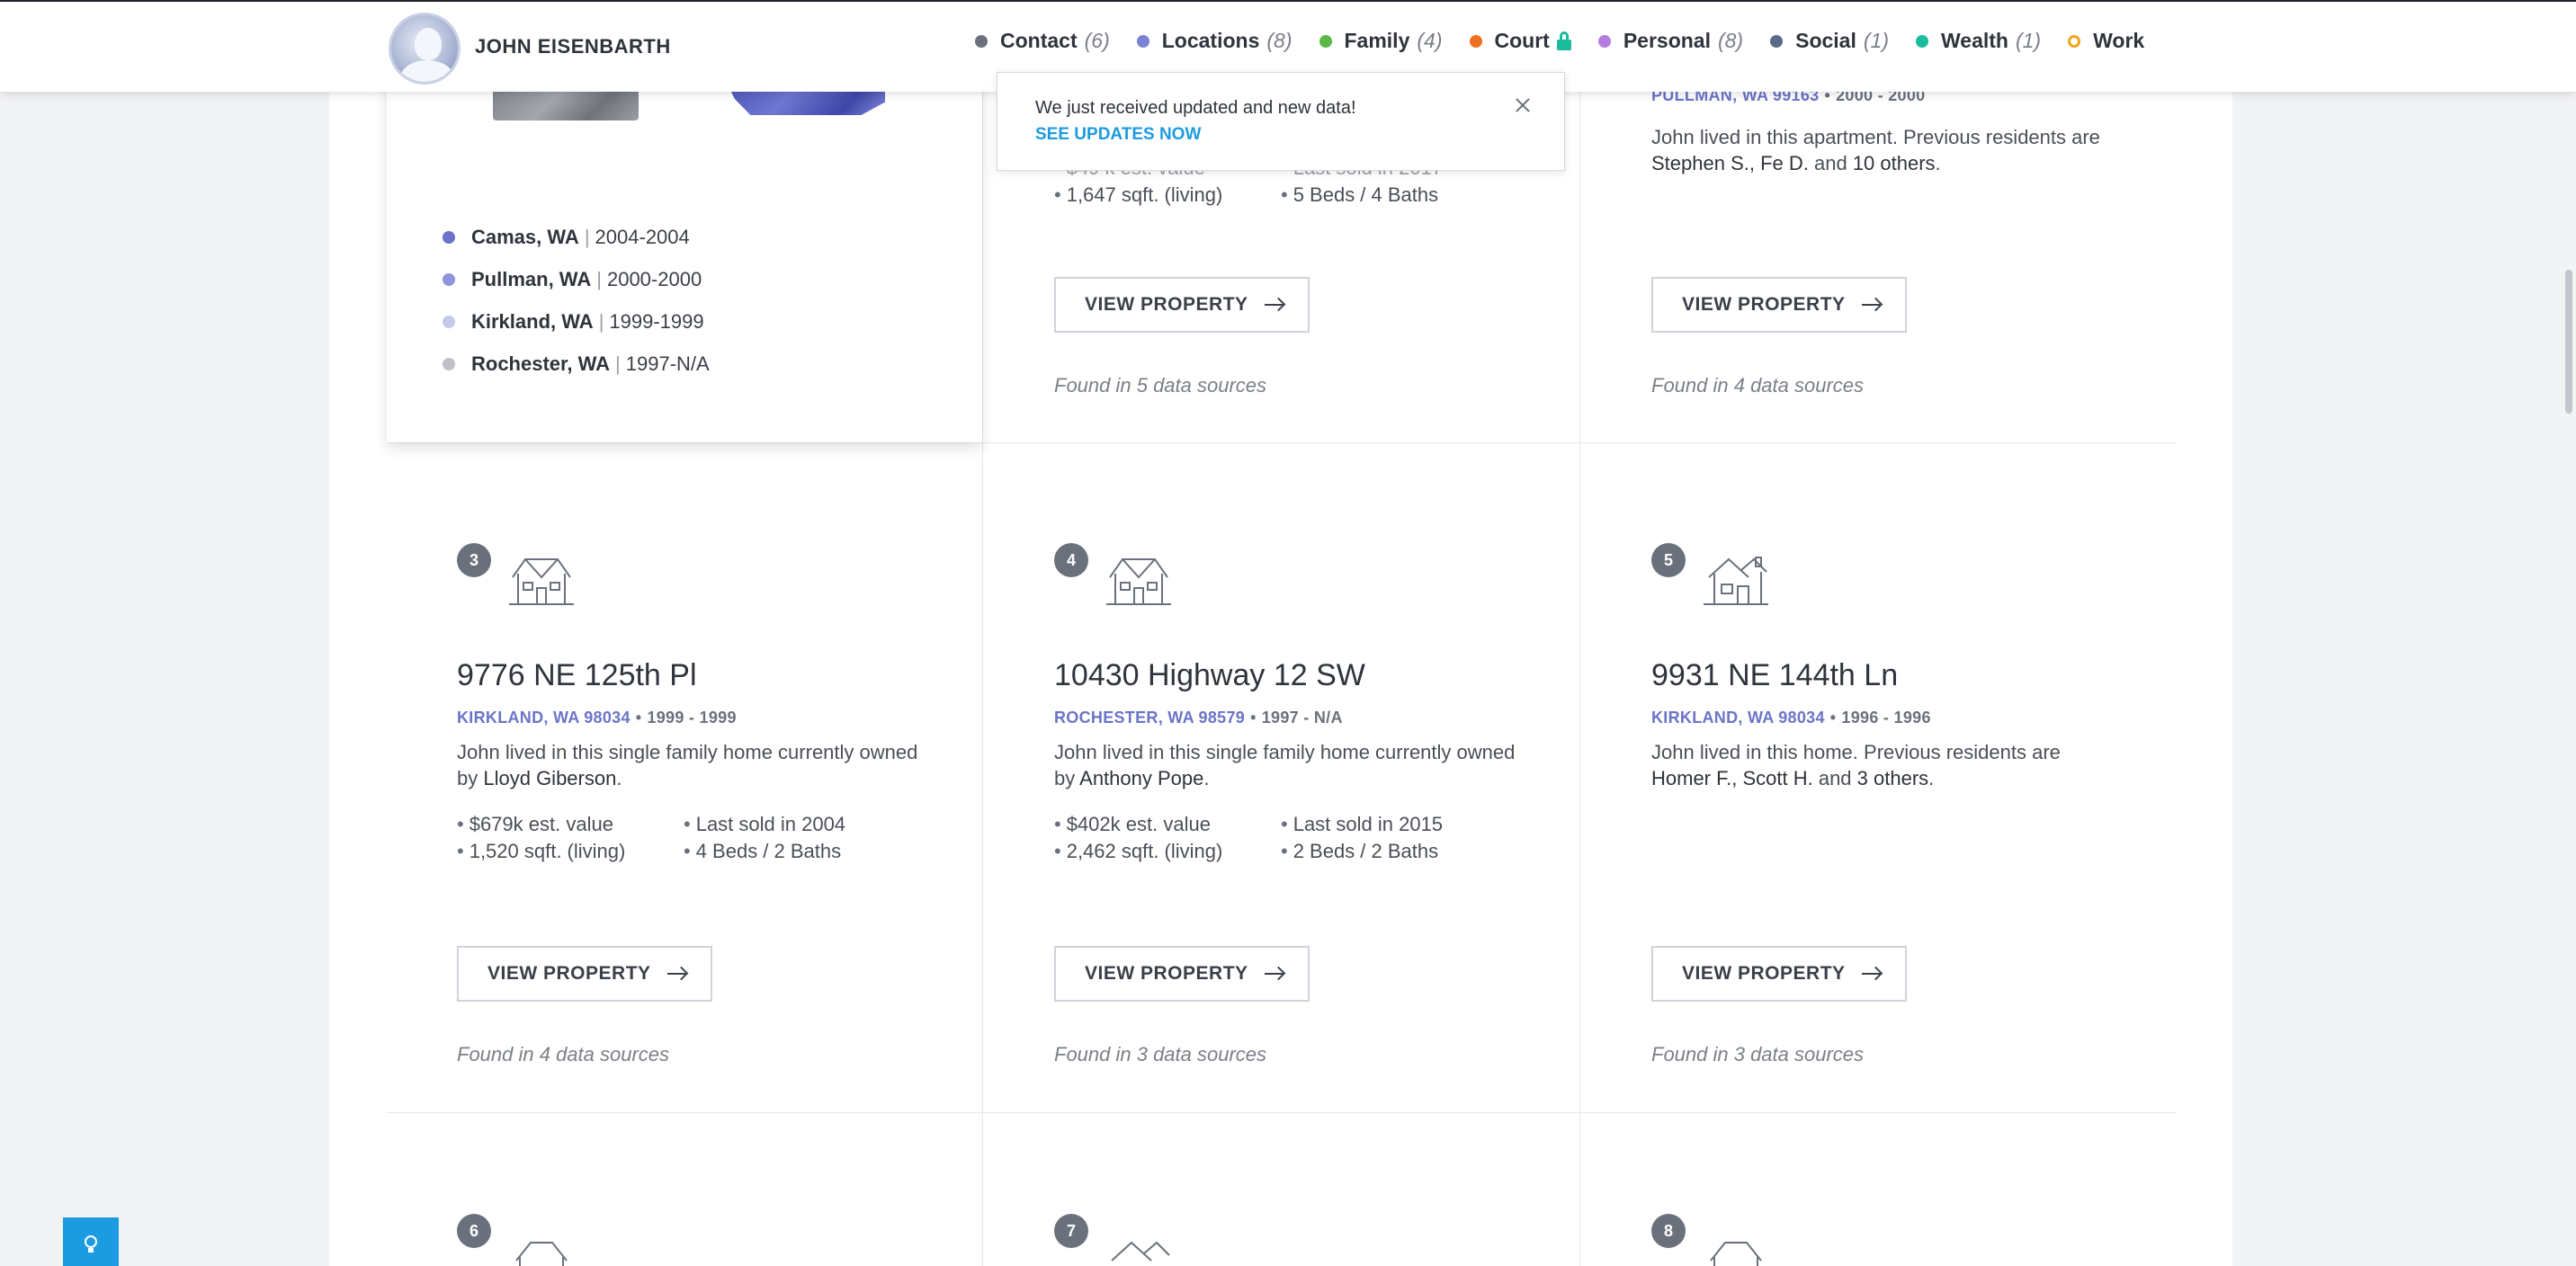  I want to click on nav-wealth: Wealth (1), so click(1978, 41).